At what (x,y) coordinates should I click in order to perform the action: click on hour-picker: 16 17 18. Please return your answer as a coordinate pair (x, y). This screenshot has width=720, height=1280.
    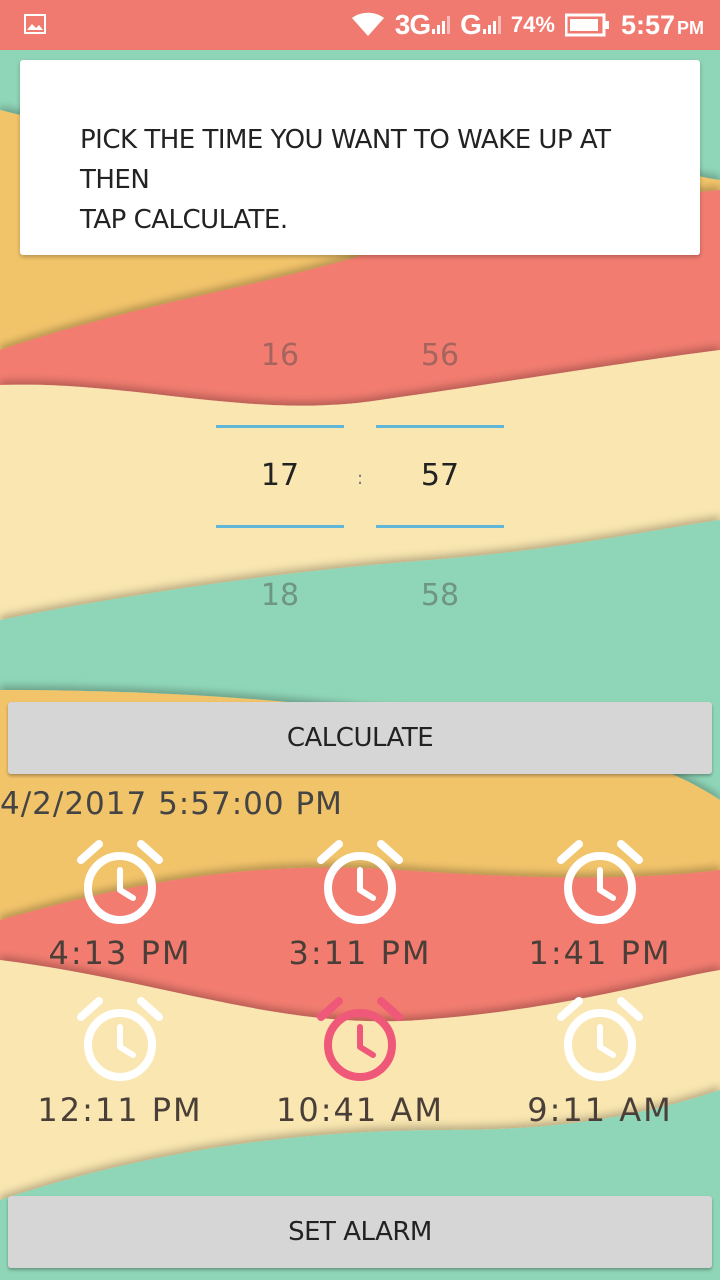
    Looking at the image, I should click on (280, 480).